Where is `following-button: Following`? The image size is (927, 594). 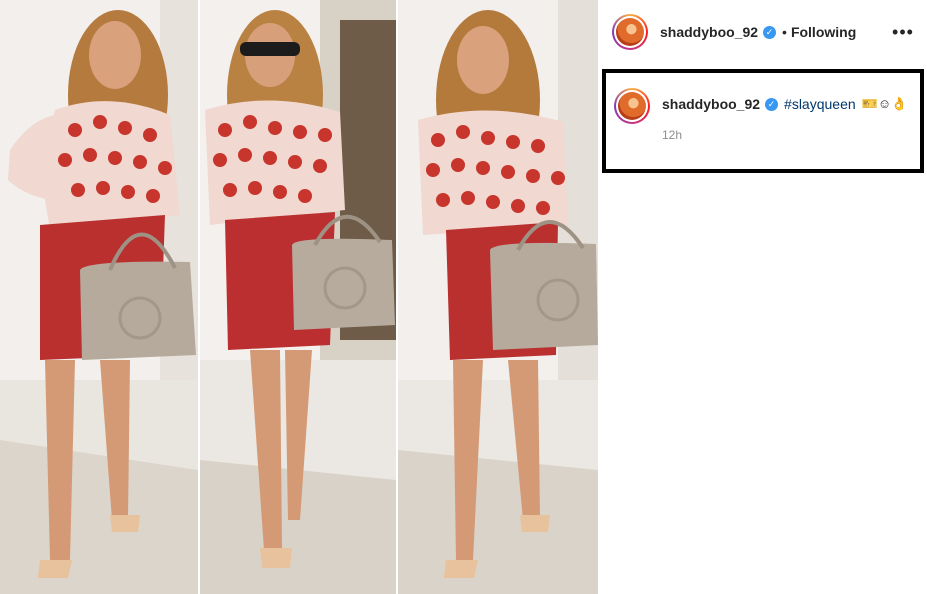 following-button: Following is located at coordinates (823, 32).